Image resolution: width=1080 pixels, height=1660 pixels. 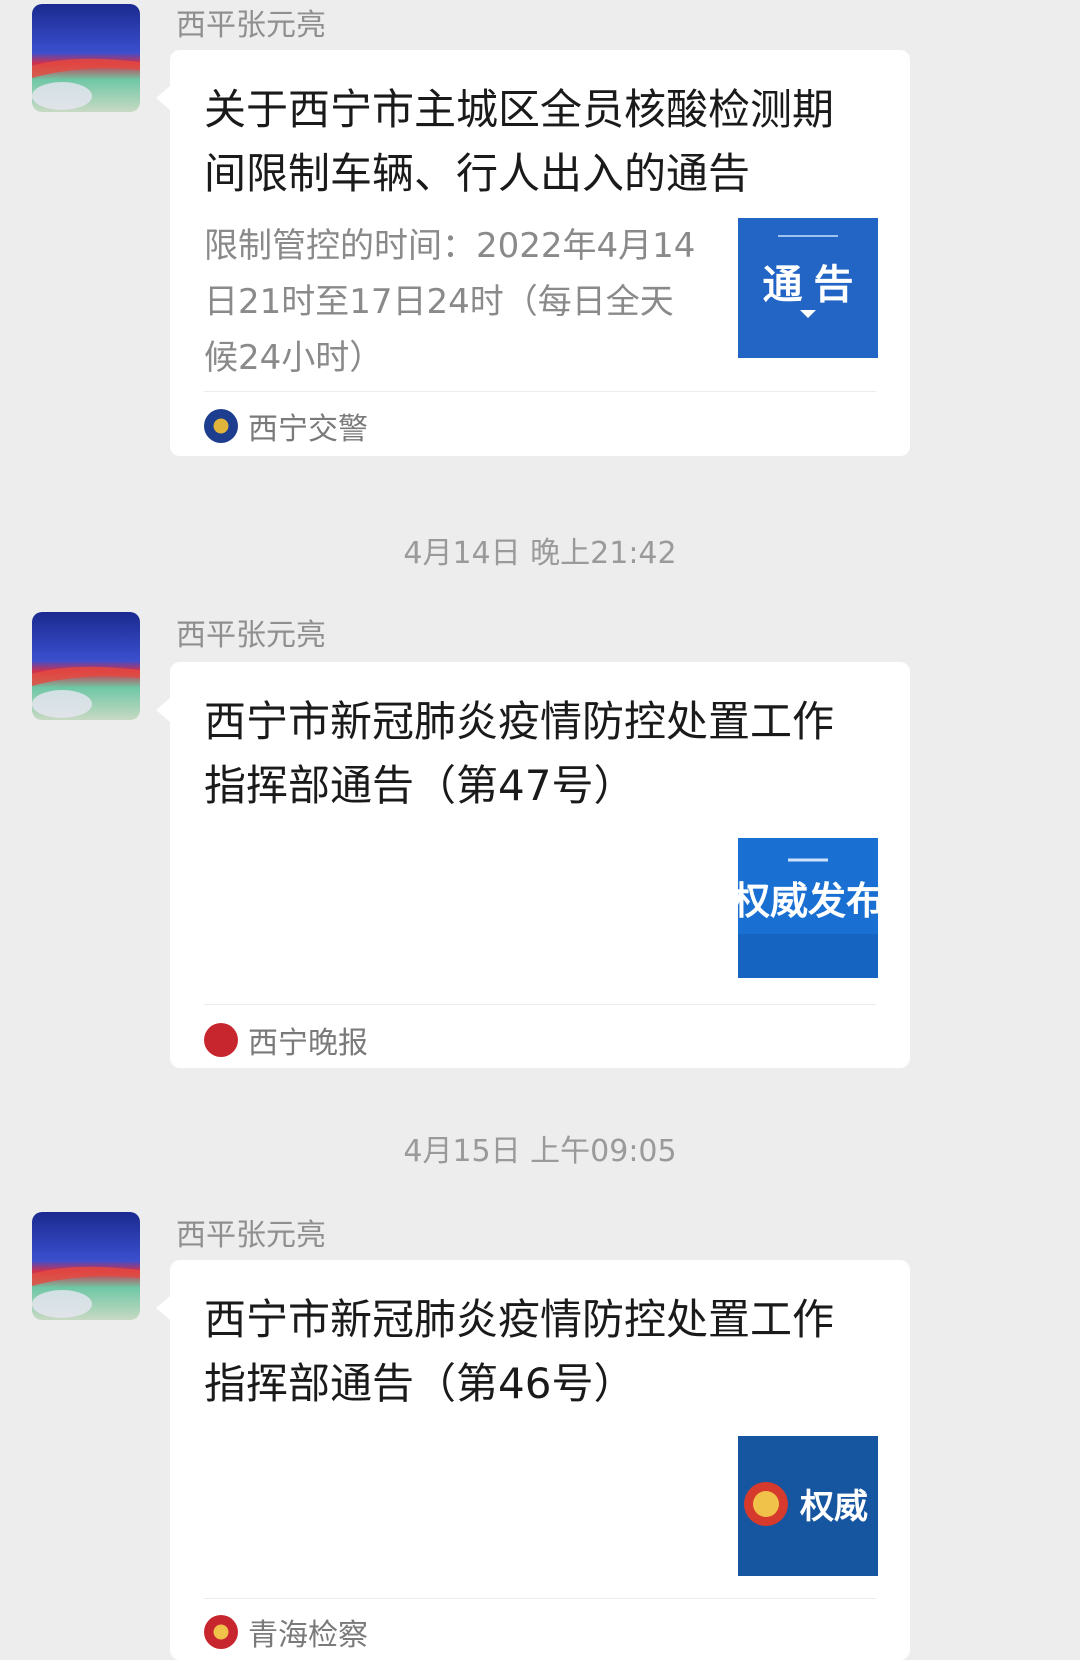 What do you see at coordinates (540, 1598) in the screenshot?
I see `card-divider` at bounding box center [540, 1598].